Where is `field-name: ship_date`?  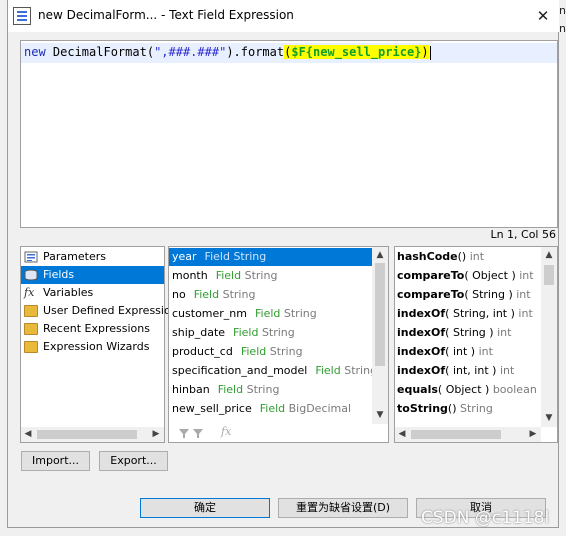 field-name: ship_date is located at coordinates (199, 332).